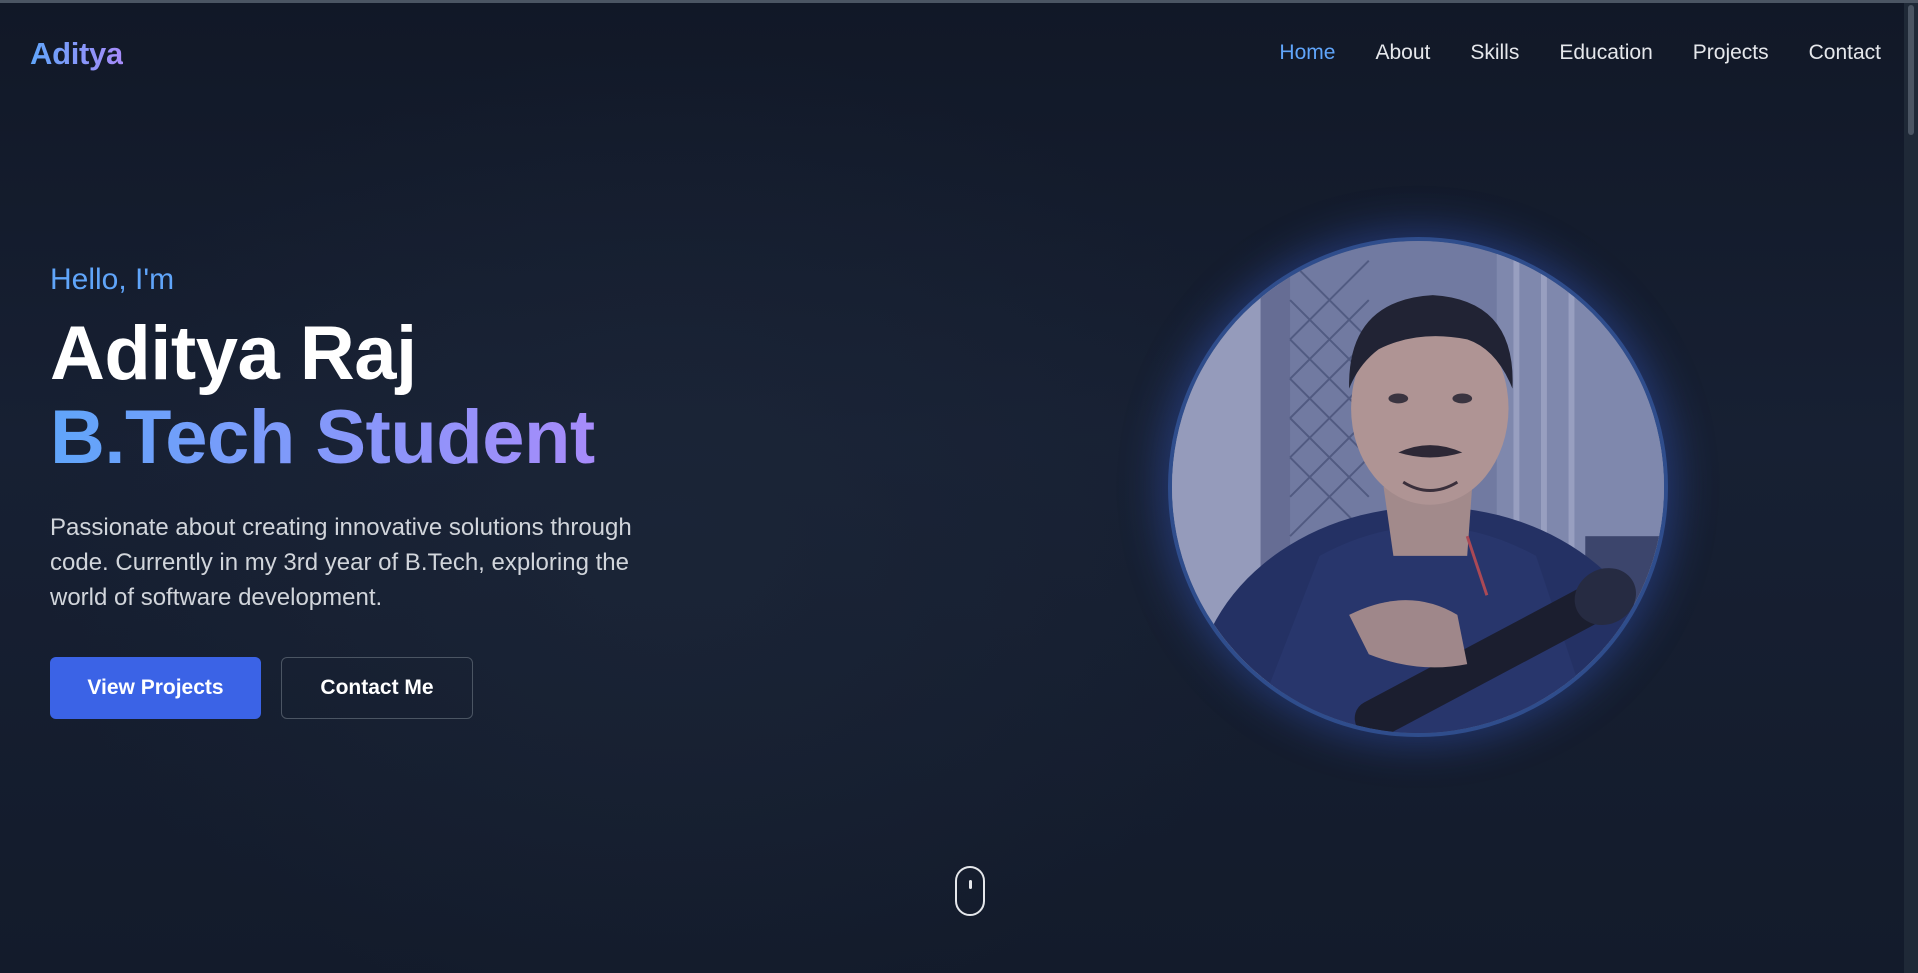  Describe the element at coordinates (1494, 53) in the screenshot. I see `nav-link-skills: Skills` at that location.